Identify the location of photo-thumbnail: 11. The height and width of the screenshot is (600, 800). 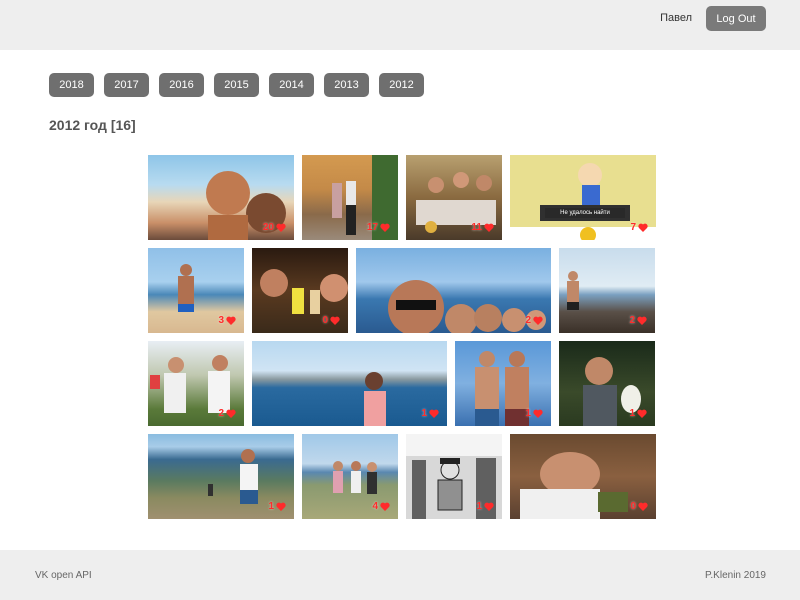
(454, 197).